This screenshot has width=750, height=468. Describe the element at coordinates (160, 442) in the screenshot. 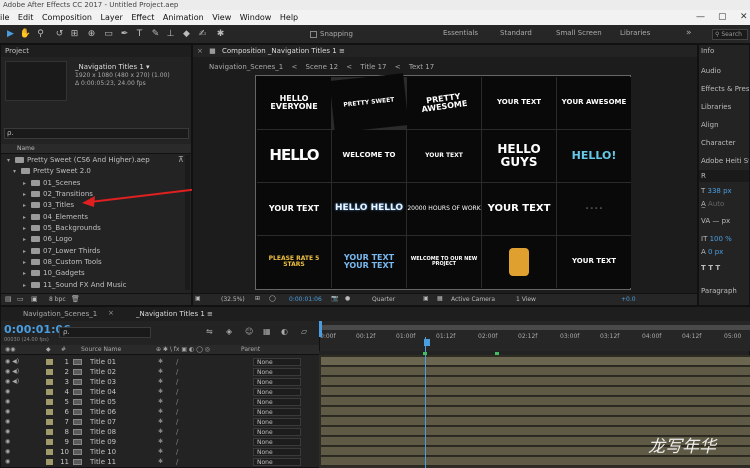

I see `layer-row: ◉ 9 Title 09 ✱ / None` at that location.